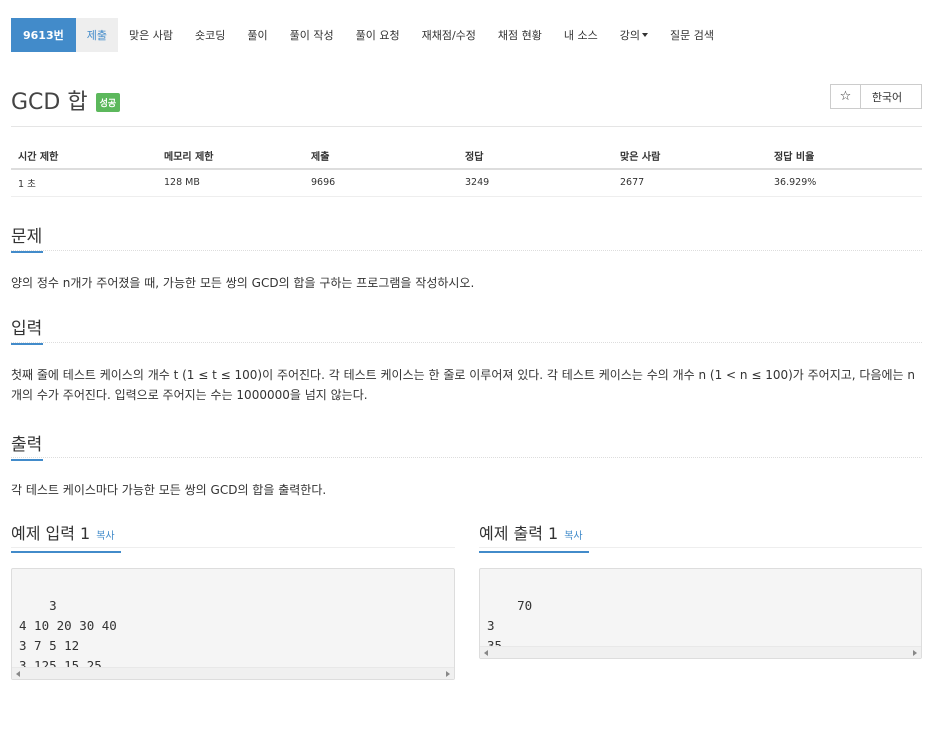  I want to click on sample-output-label: 예제 출력 1, so click(519, 533).